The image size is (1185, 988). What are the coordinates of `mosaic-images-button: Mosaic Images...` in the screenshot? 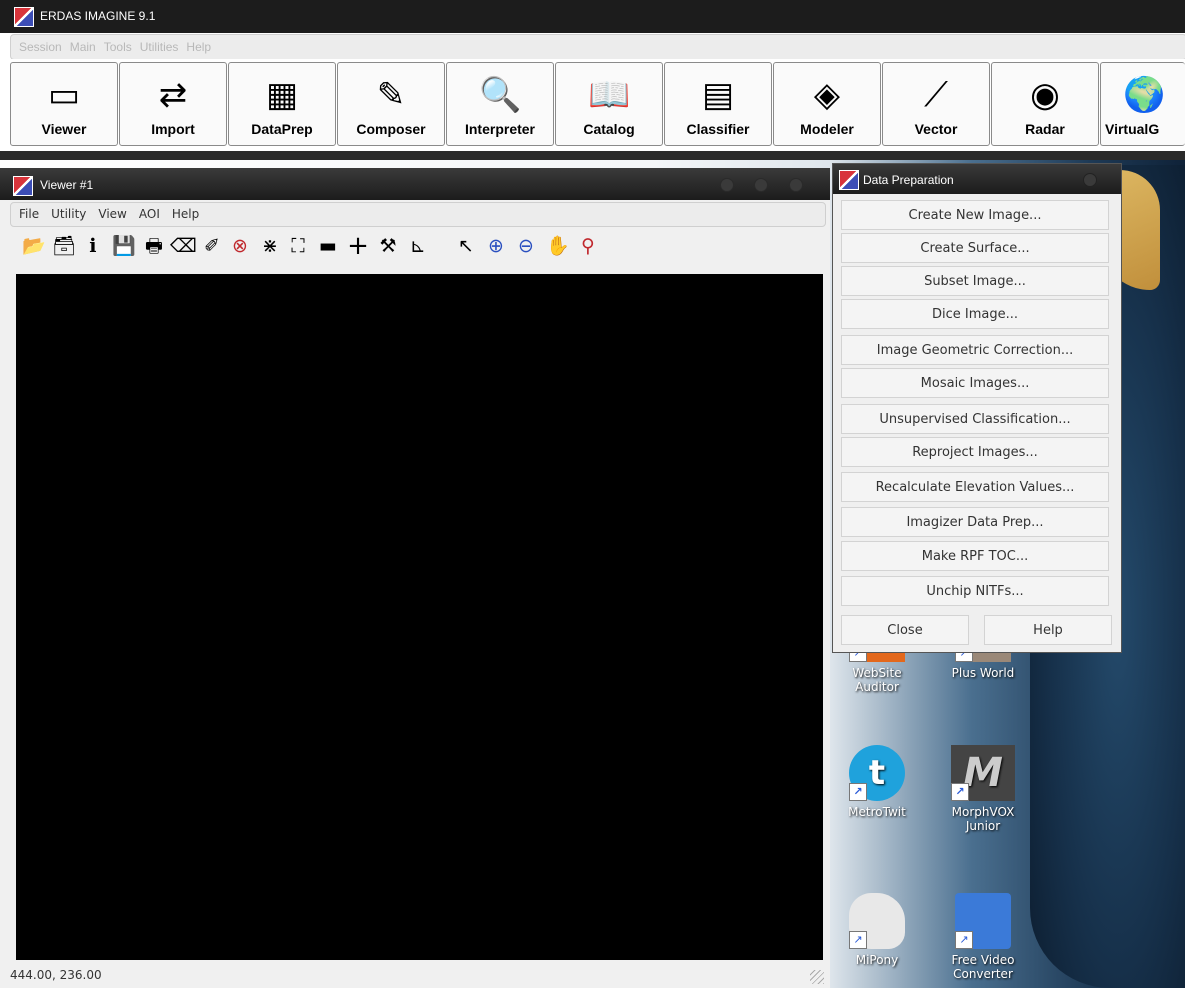 It's located at (975, 383).